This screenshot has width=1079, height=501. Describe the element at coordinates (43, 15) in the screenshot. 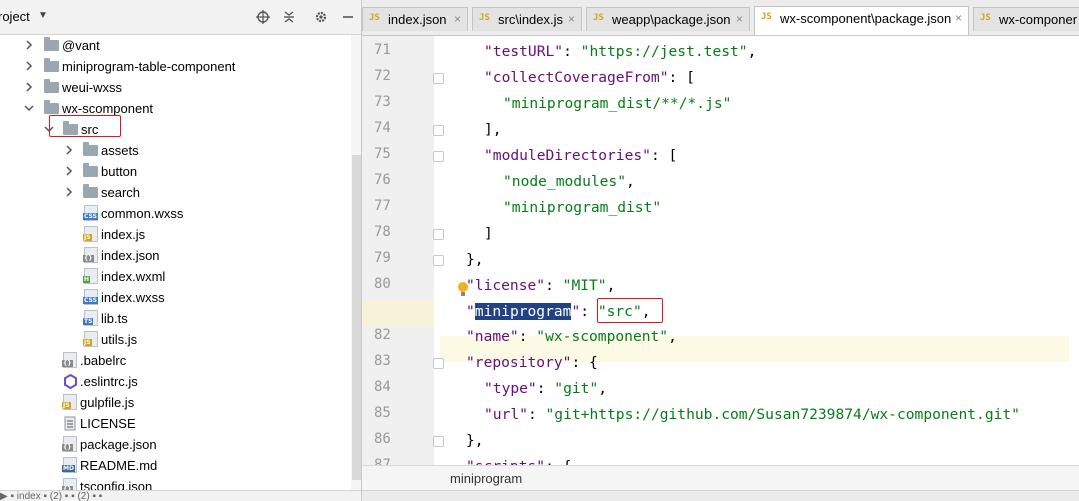

I see `chevron-down-icon: ▼` at that location.